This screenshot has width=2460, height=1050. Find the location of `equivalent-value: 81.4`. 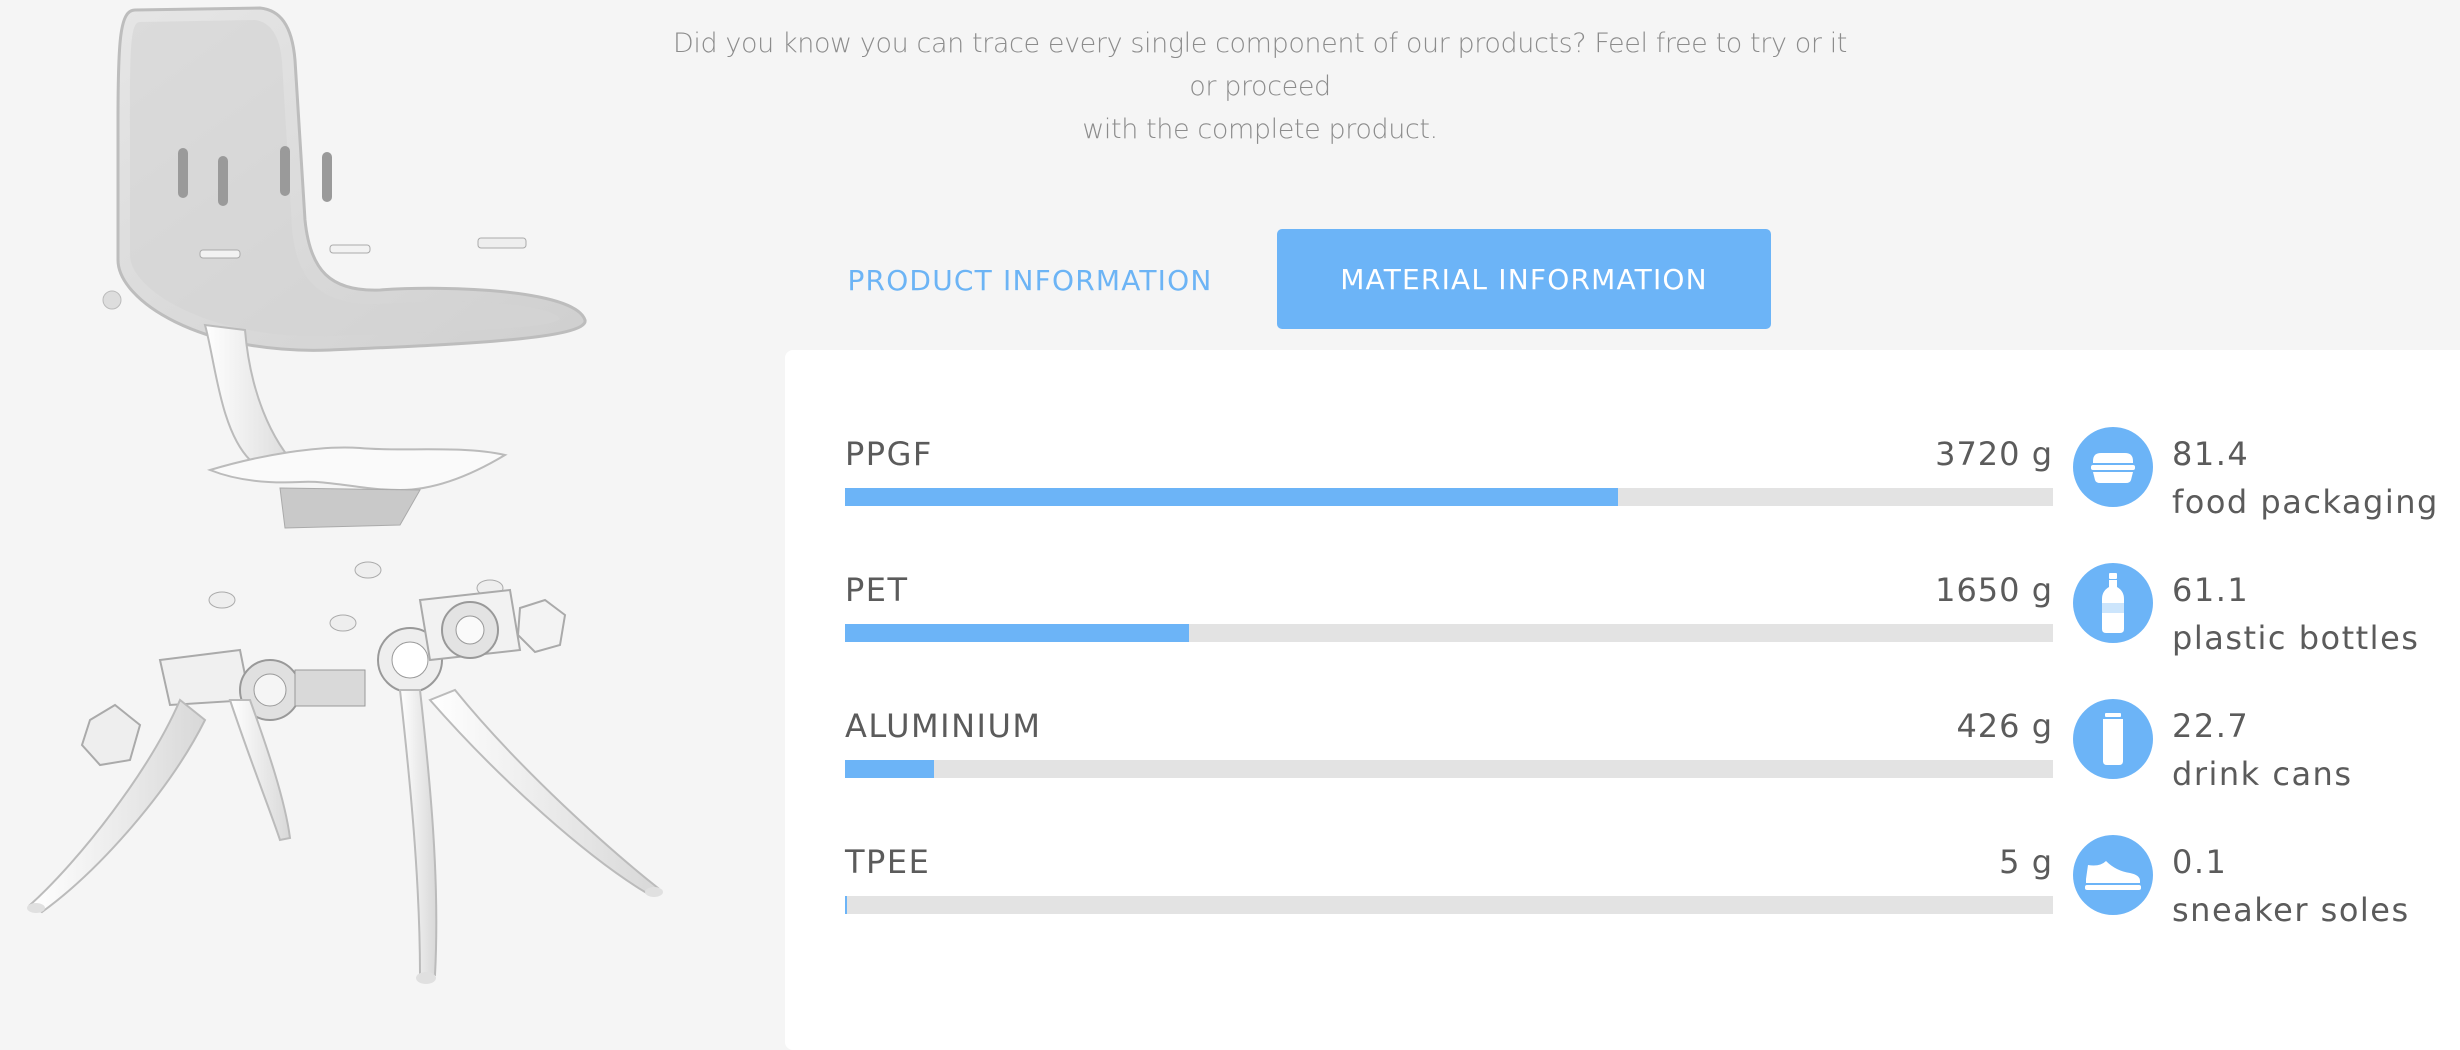

equivalent-value: 81.4 is located at coordinates (2211, 454).